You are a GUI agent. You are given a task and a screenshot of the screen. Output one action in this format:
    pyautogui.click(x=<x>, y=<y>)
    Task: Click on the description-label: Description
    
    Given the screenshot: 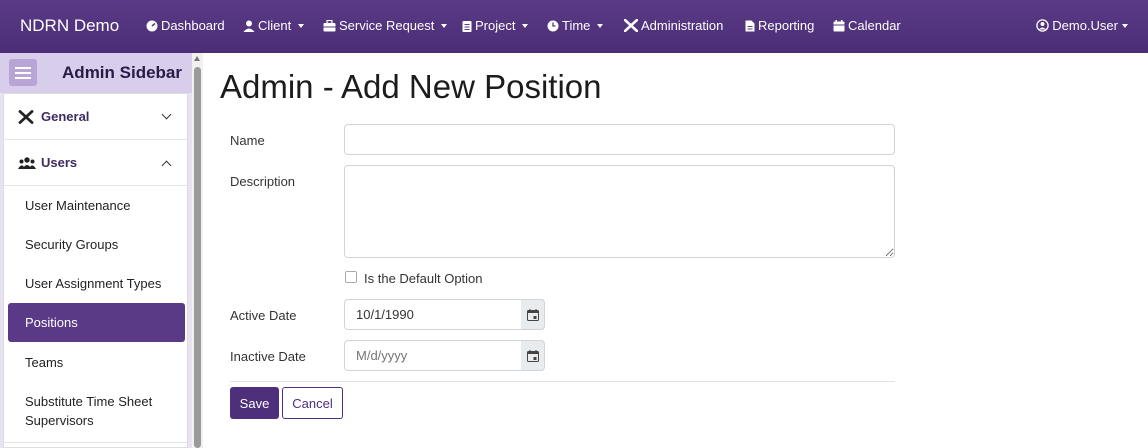 What is the action you would take?
    pyautogui.click(x=263, y=181)
    